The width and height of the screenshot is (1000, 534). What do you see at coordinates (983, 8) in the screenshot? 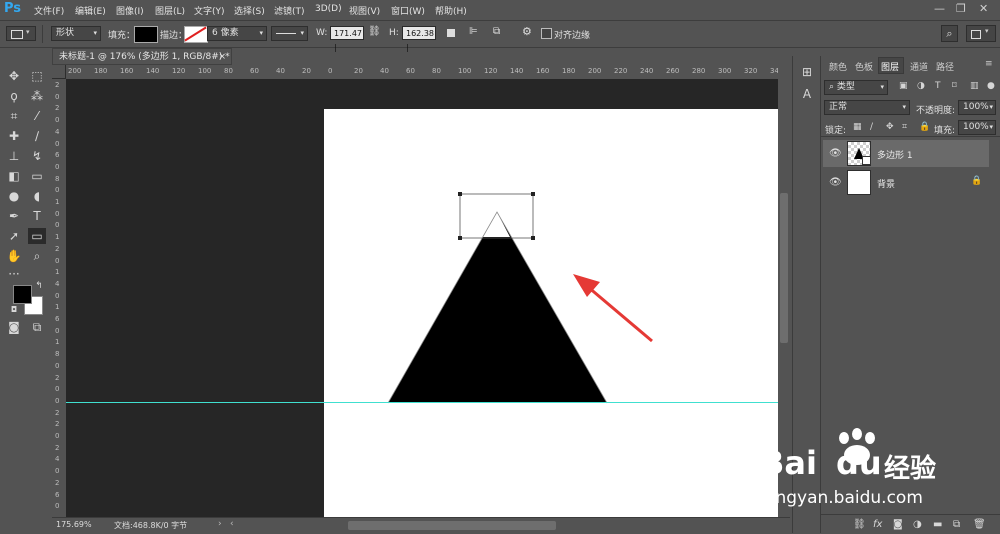
I see `close-button: ✕` at bounding box center [983, 8].